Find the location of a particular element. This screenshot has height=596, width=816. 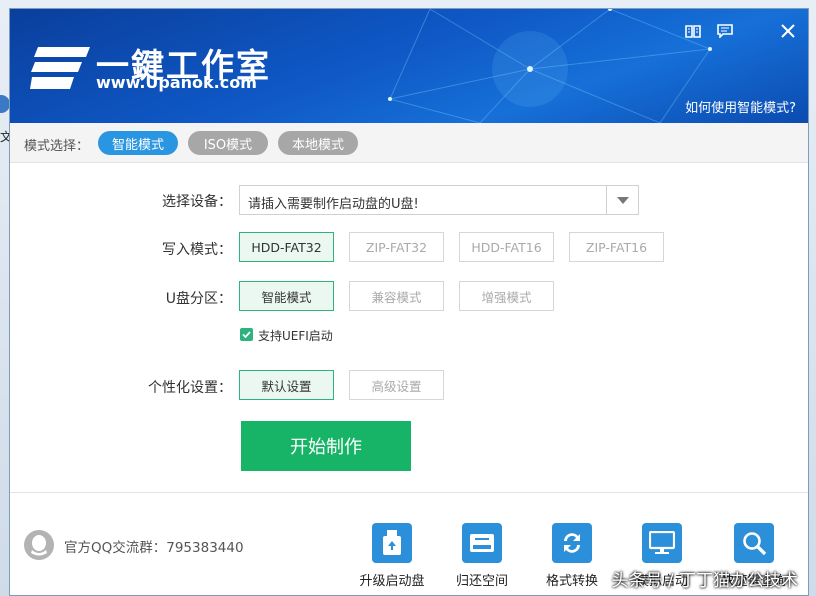

chevron-down-icon is located at coordinates (622, 200).